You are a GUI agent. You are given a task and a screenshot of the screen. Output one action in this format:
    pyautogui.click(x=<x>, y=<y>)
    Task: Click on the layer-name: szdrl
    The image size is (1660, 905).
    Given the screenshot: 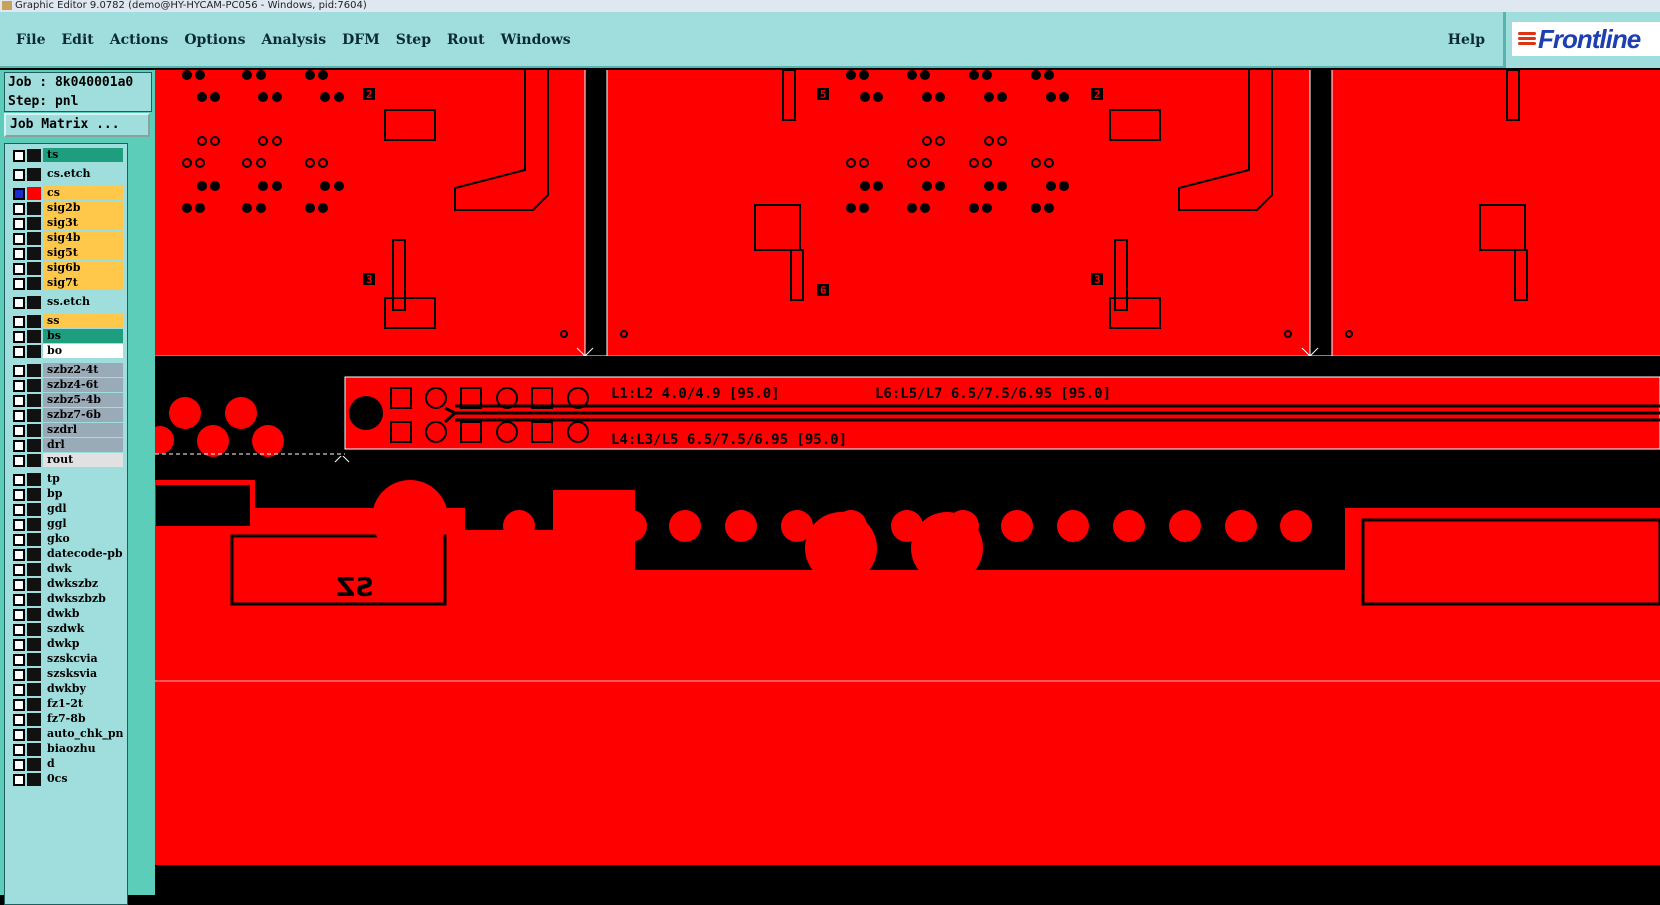 What is the action you would take?
    pyautogui.click(x=83, y=430)
    